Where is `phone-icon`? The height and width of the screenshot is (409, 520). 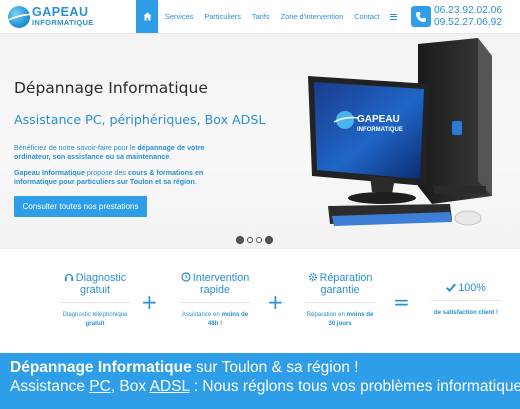 phone-icon is located at coordinates (421, 16).